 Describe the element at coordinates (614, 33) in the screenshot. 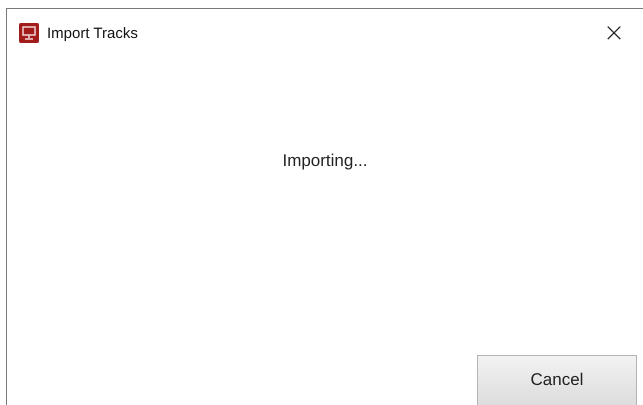

I see `close-button: ×` at that location.